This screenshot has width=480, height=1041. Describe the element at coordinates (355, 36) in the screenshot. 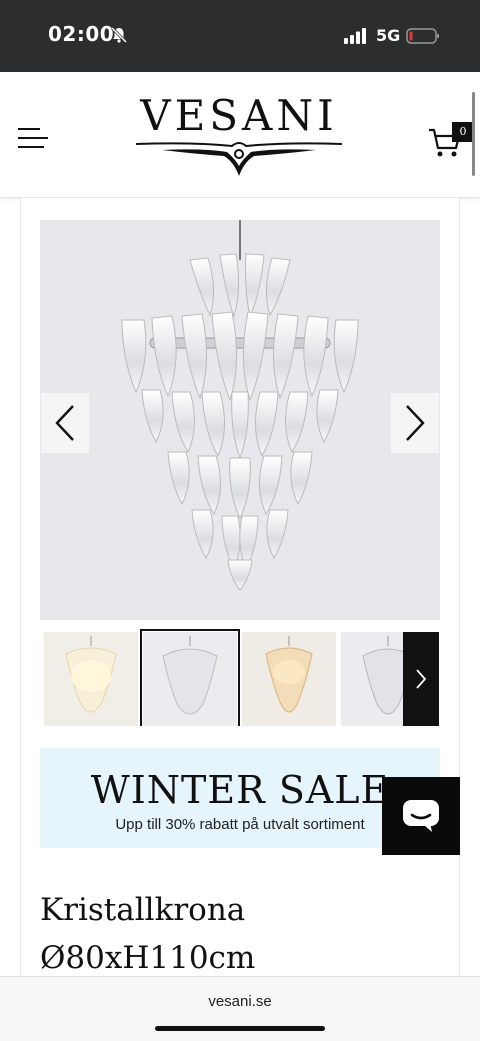

I see `signal-icon` at that location.